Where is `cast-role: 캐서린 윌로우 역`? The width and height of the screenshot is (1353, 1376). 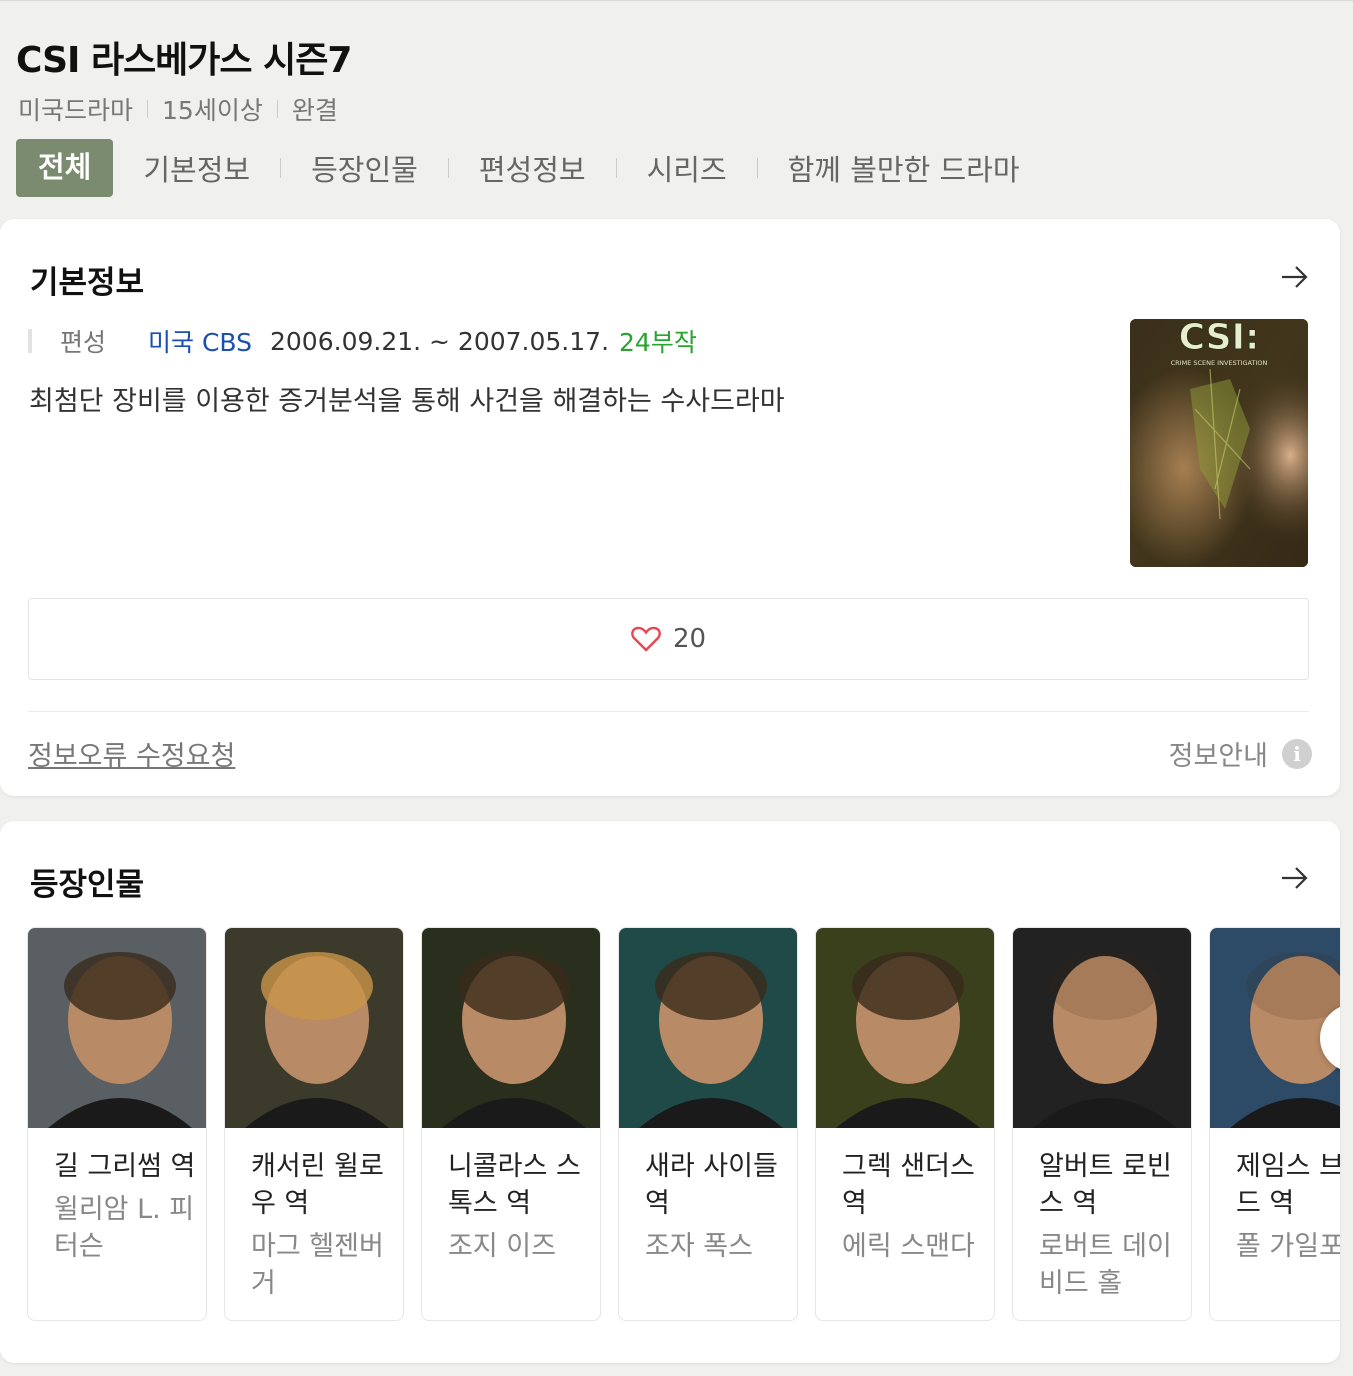 cast-role: 캐서린 윌로우 역 is located at coordinates (317, 1185).